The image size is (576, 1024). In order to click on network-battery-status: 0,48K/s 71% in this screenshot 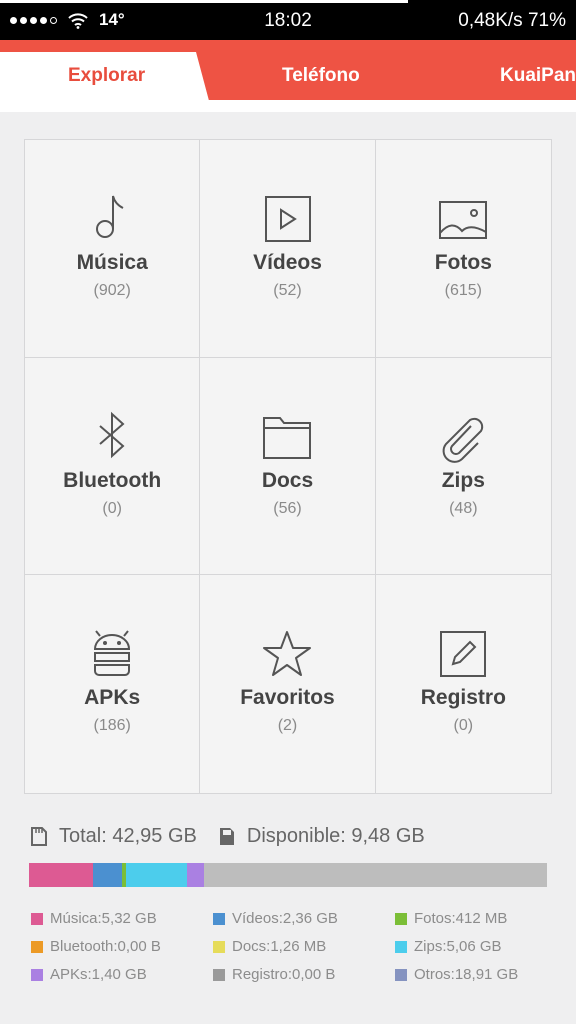, I will do `click(512, 20)`.